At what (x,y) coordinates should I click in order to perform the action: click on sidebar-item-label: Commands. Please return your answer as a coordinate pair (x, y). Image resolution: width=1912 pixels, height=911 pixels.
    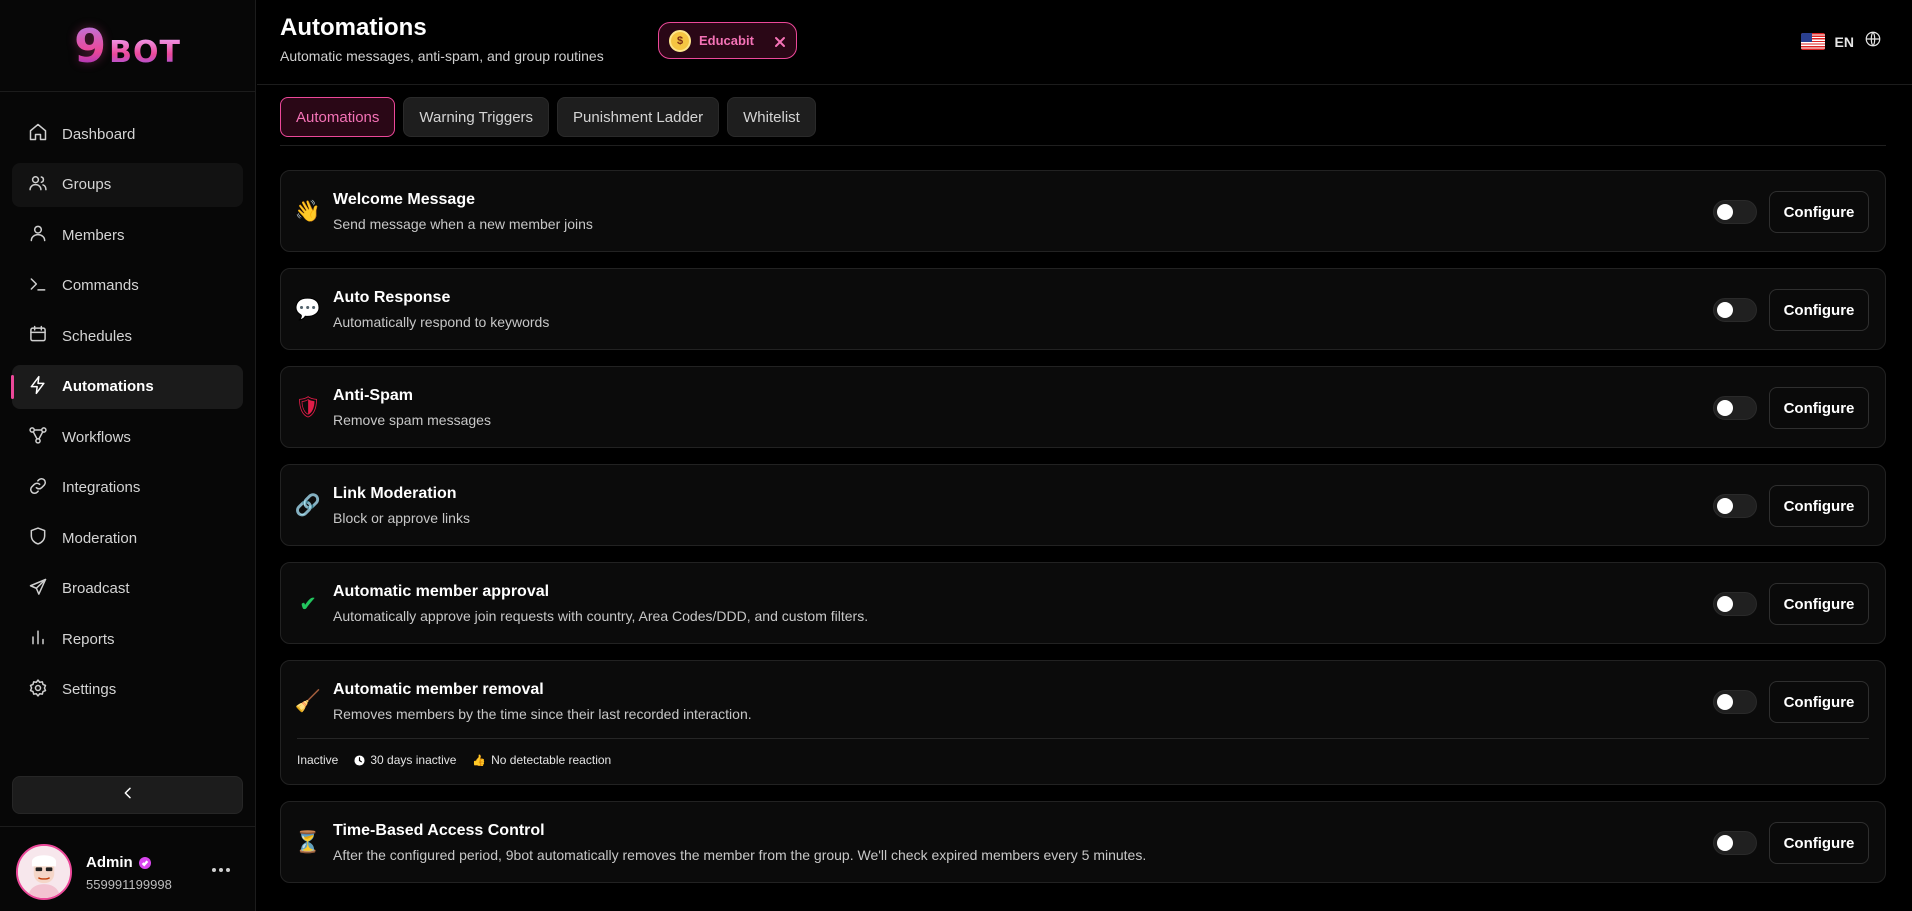
    Looking at the image, I should click on (100, 285).